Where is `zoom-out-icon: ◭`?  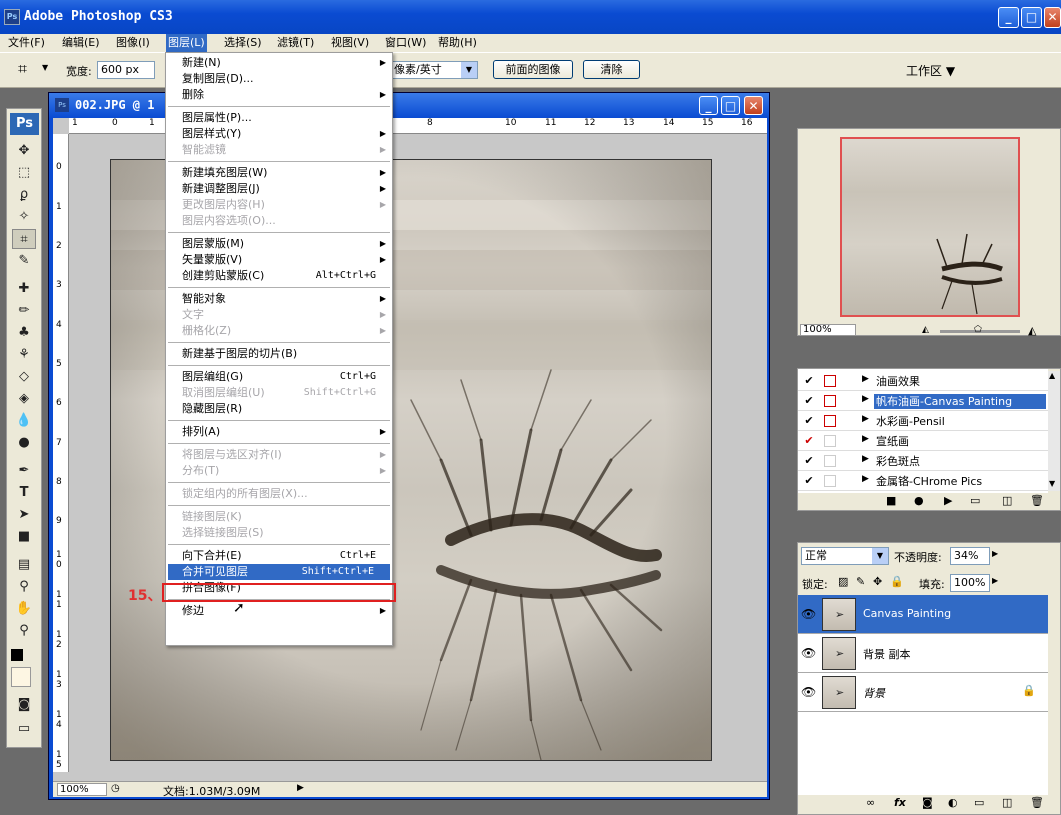 zoom-out-icon: ◭ is located at coordinates (925, 330).